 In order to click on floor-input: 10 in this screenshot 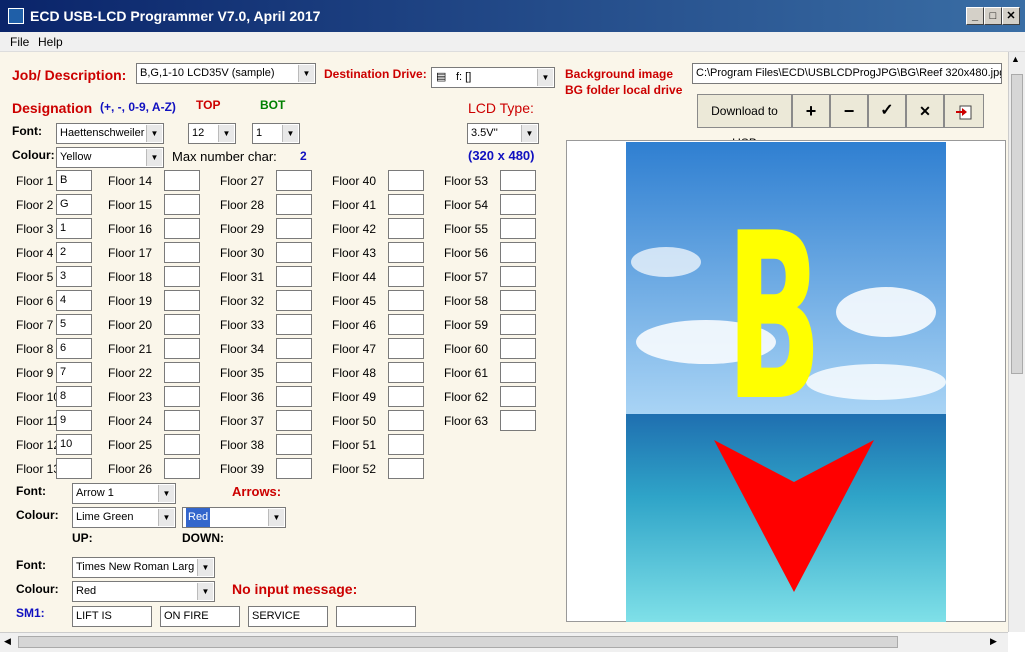, I will do `click(74, 444)`.